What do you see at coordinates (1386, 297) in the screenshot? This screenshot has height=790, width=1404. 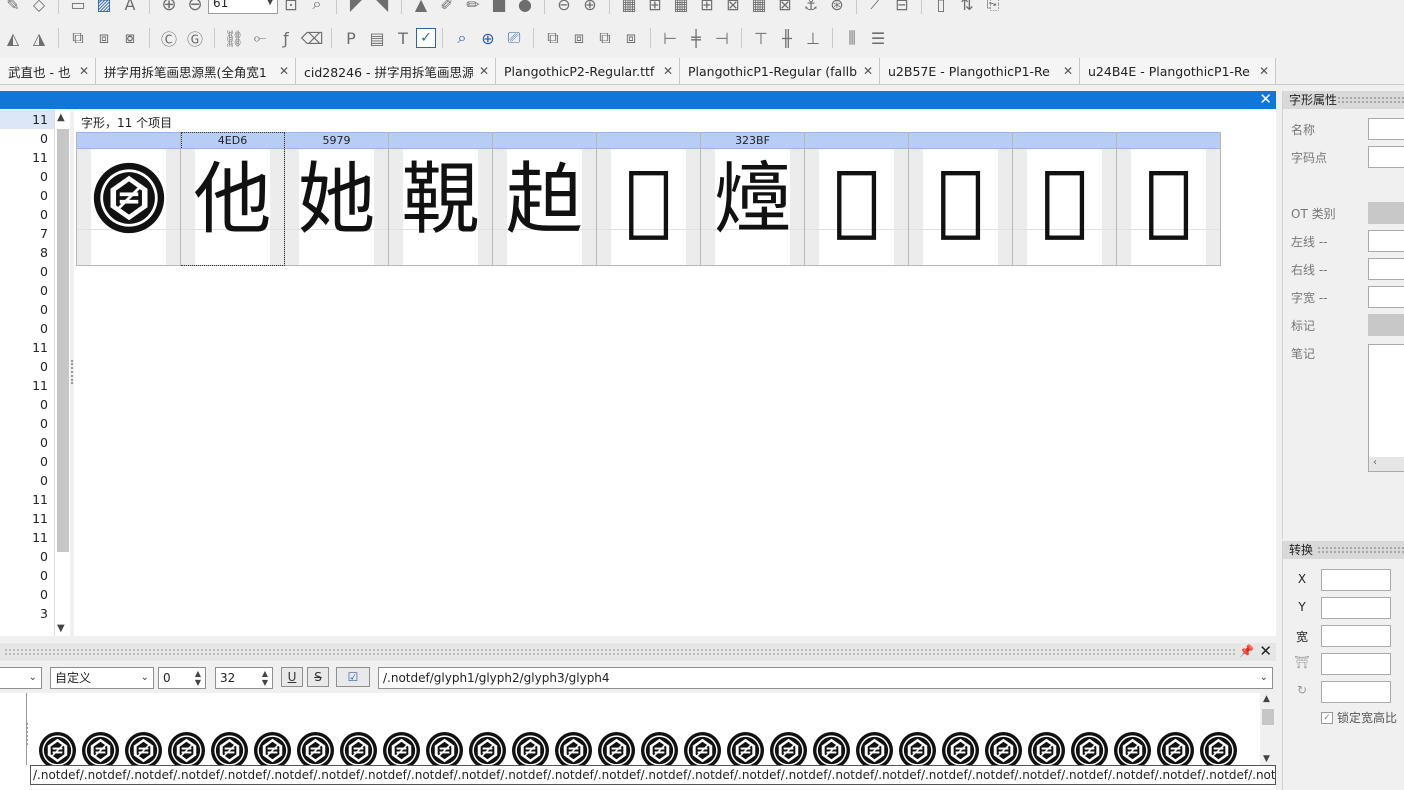 I see `advance-width-field` at bounding box center [1386, 297].